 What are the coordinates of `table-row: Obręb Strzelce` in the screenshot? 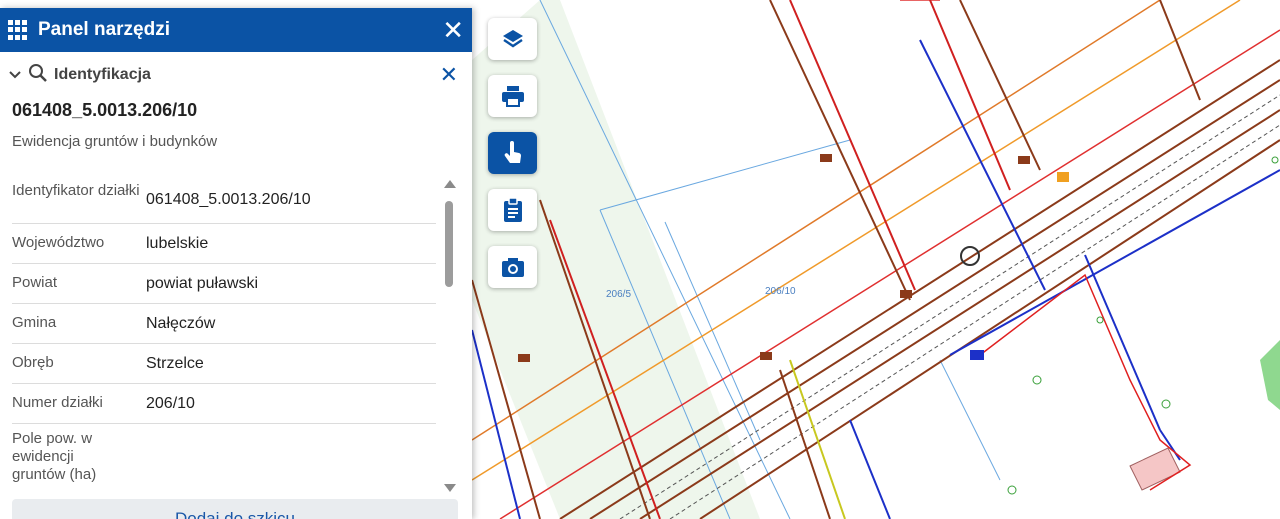 It's located at (224, 364).